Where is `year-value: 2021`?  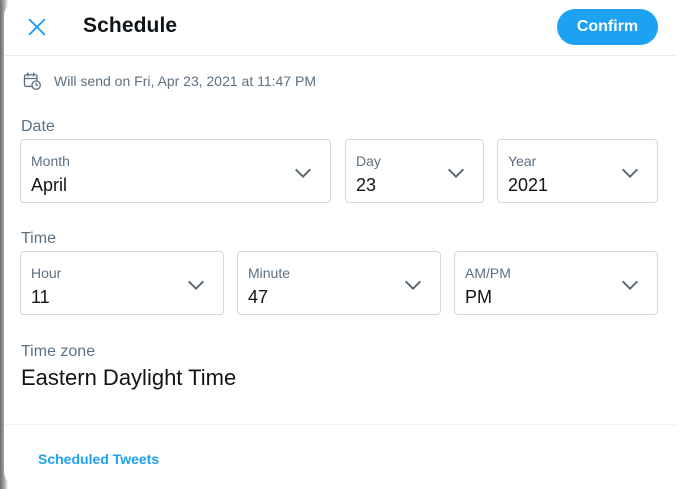
year-value: 2021 is located at coordinates (528, 185).